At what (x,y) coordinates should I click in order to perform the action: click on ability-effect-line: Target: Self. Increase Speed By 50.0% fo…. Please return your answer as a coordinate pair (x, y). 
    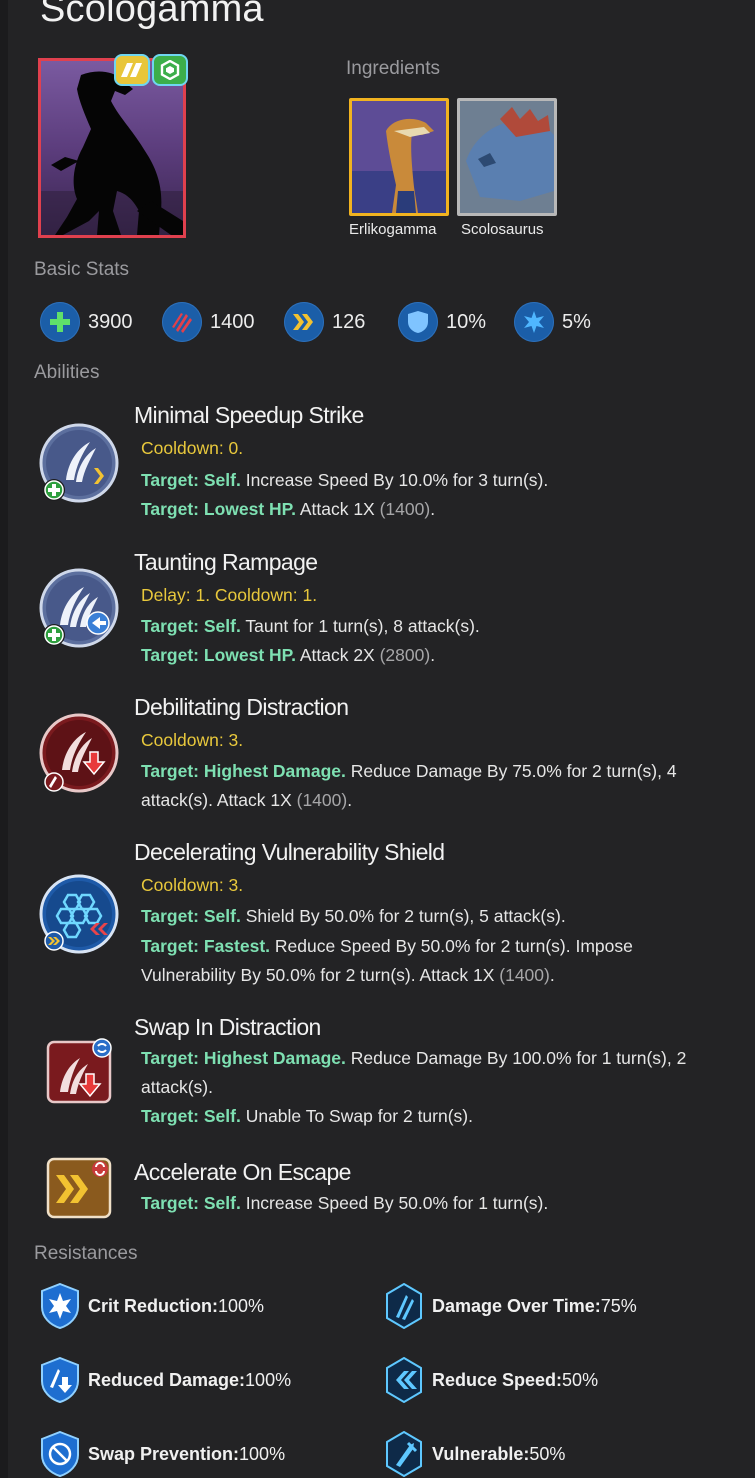
    Looking at the image, I should click on (345, 1203).